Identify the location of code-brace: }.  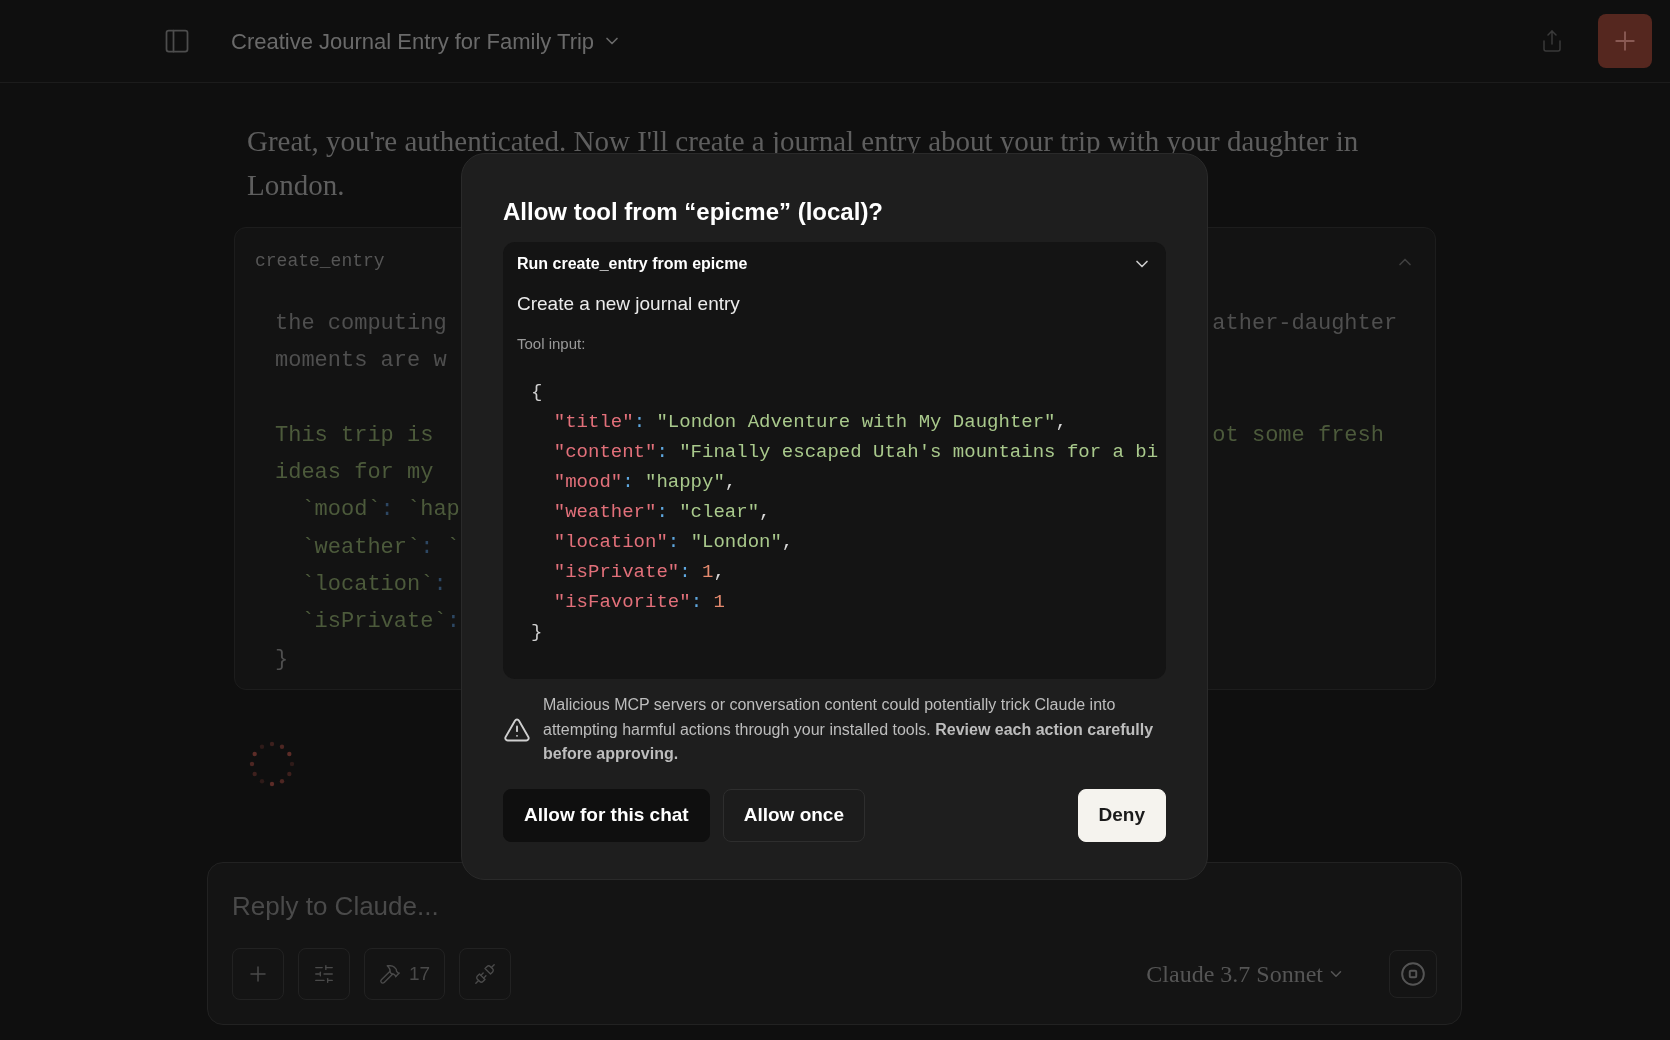
(537, 632).